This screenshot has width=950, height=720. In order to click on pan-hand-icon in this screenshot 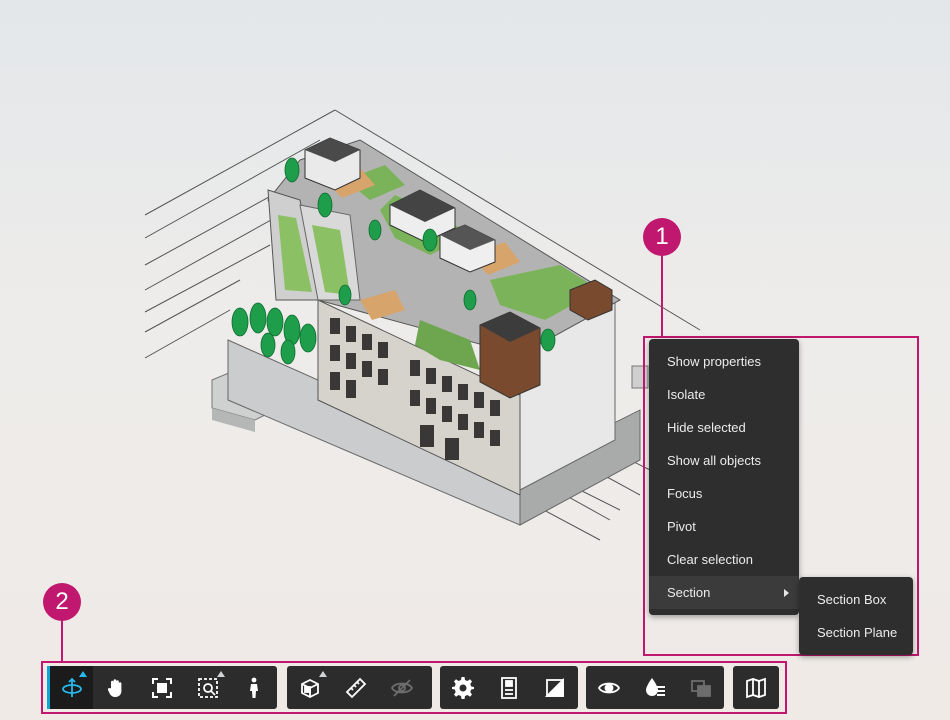, I will do `click(114, 687)`.